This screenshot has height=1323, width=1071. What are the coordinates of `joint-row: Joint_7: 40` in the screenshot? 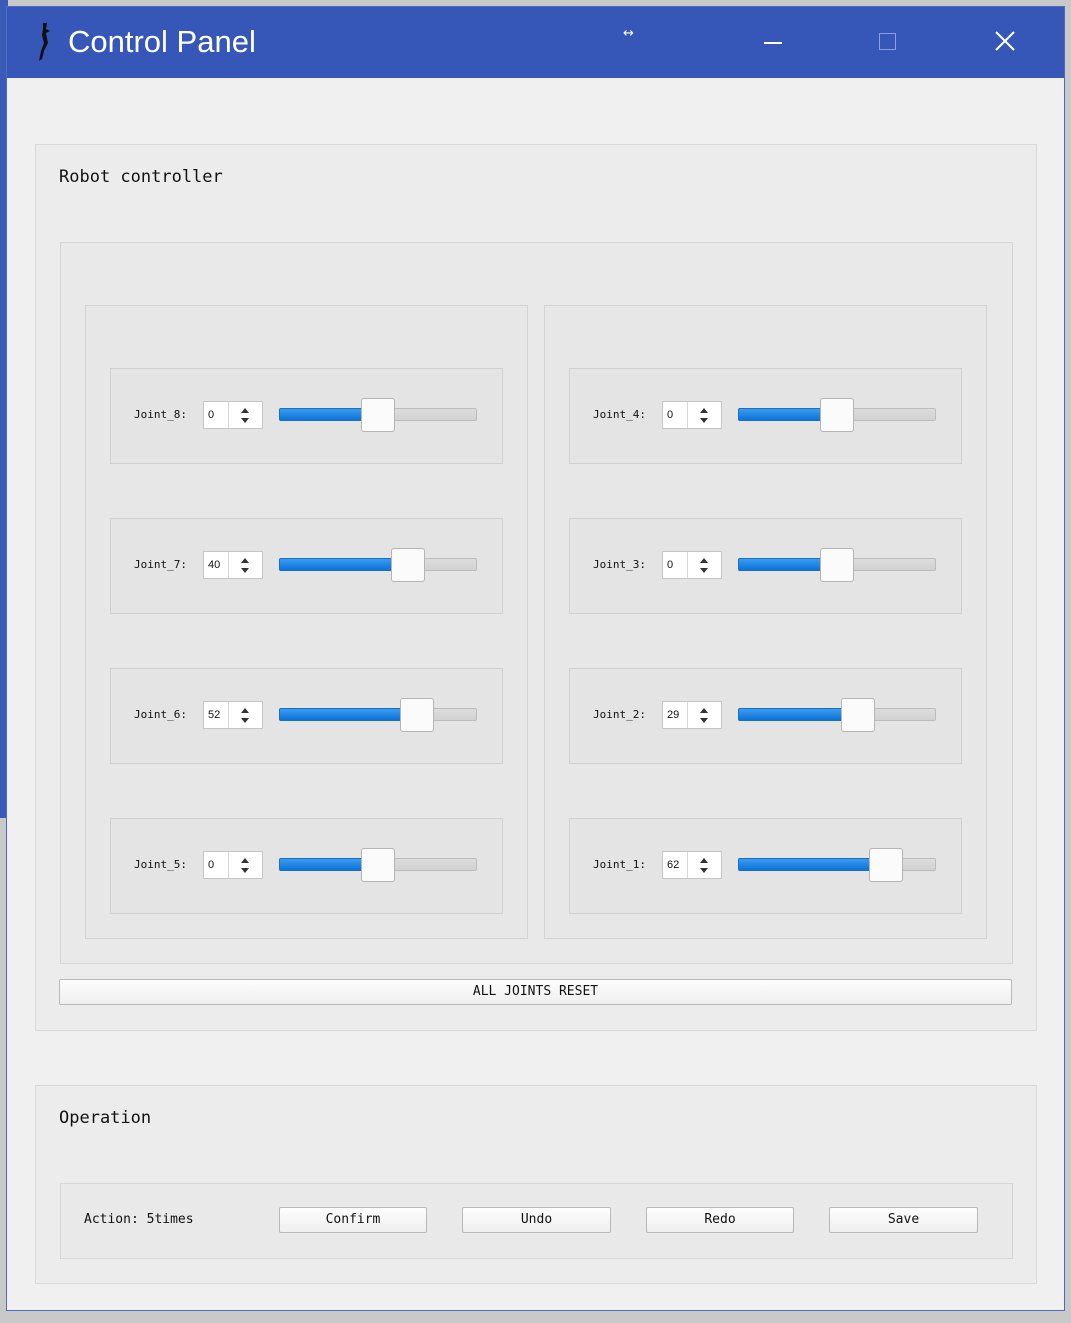 It's located at (306, 566).